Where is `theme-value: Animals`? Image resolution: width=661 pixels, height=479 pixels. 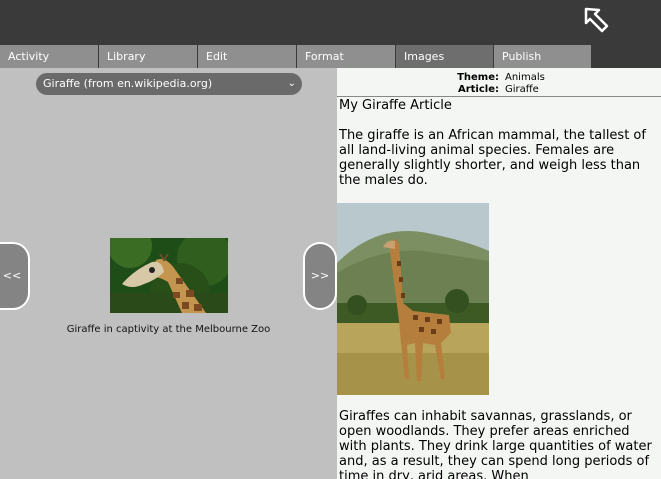
theme-value: Animals is located at coordinates (525, 77).